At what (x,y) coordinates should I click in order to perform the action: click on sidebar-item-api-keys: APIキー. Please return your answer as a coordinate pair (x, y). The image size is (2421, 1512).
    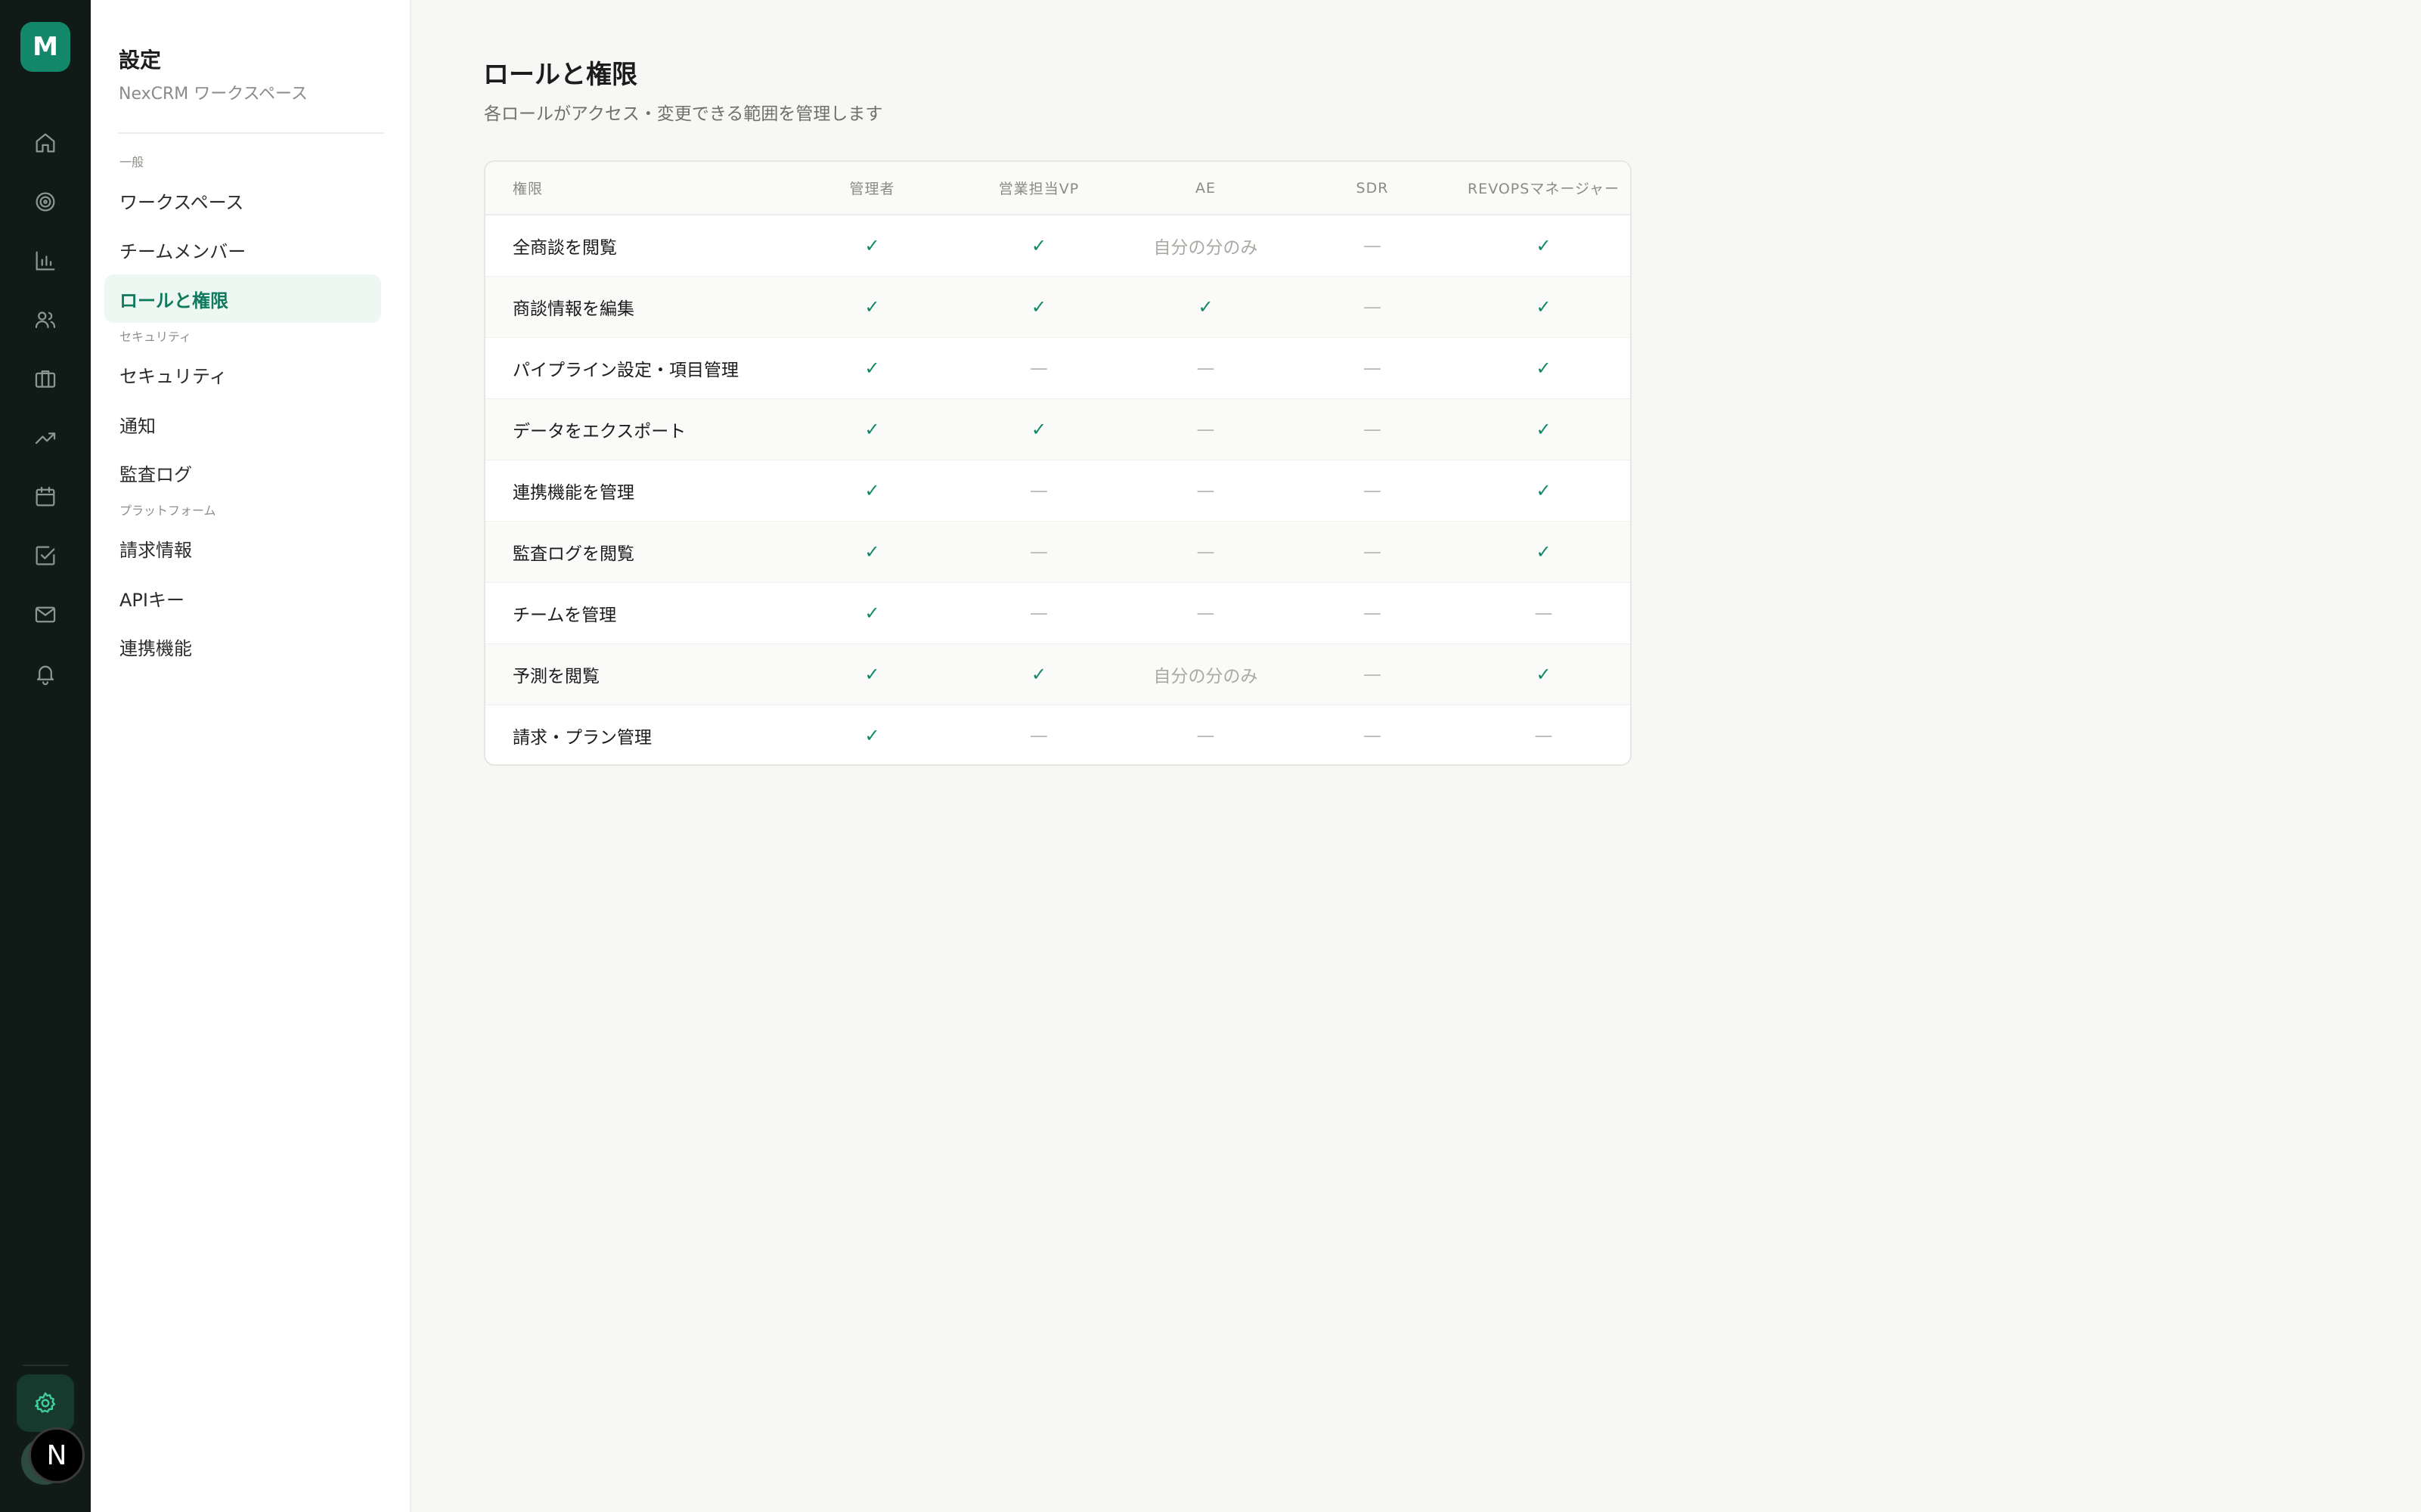
    Looking at the image, I should click on (243, 598).